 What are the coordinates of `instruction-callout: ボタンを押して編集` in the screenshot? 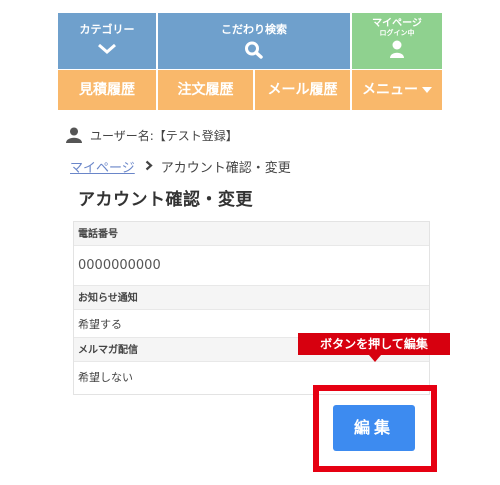 It's located at (374, 344).